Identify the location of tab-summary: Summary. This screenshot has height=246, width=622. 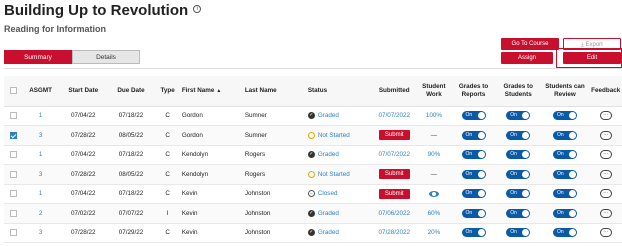
(38, 57).